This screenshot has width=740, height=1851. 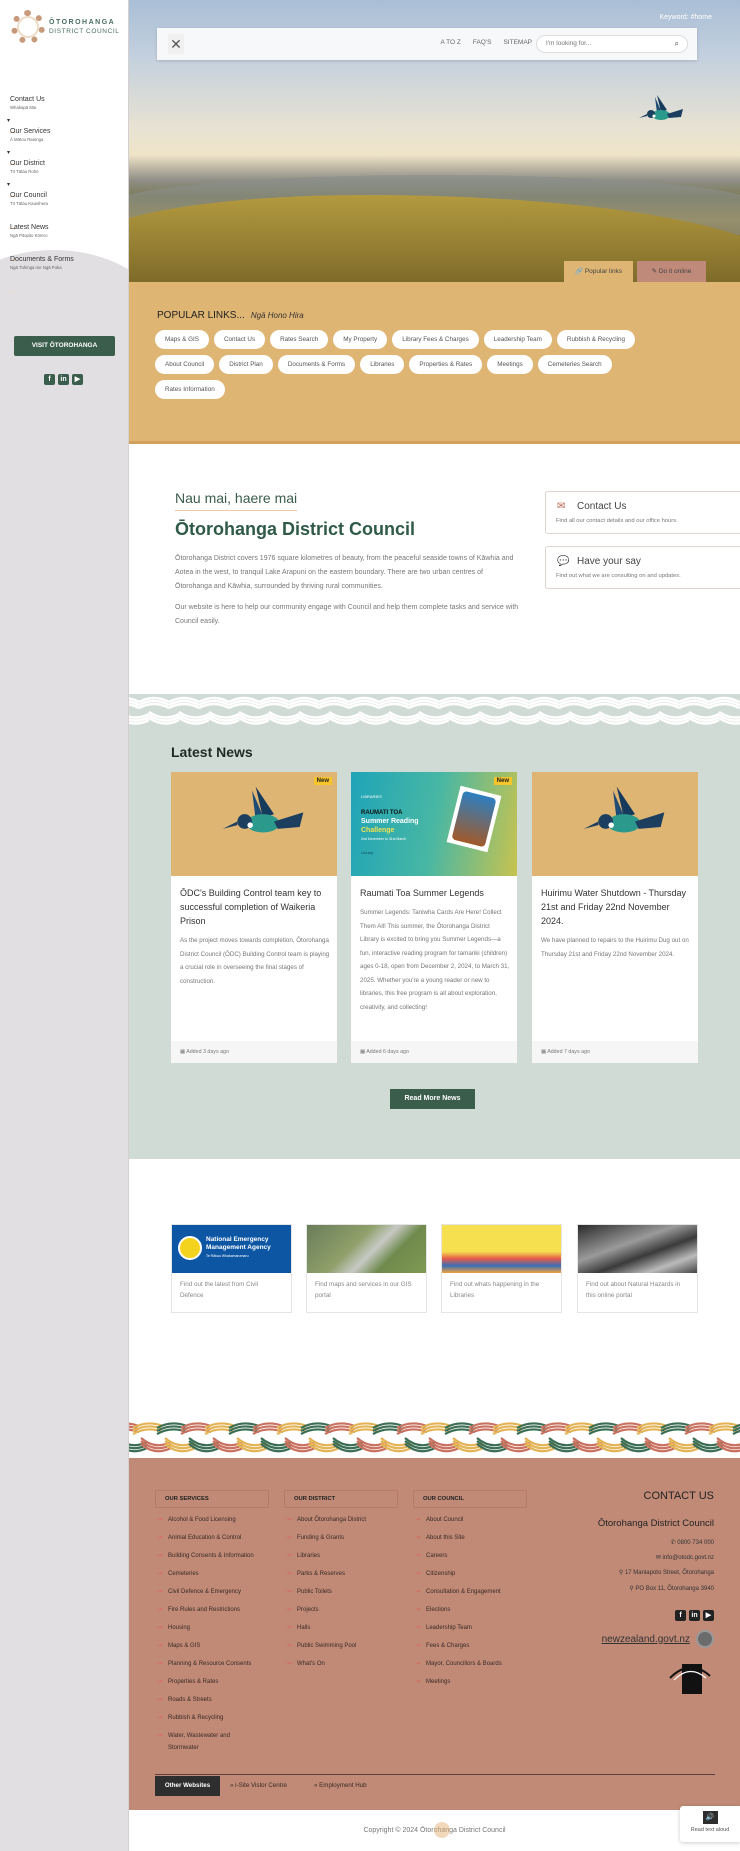 I want to click on popular-link: Properties & Rates, so click(x=446, y=364).